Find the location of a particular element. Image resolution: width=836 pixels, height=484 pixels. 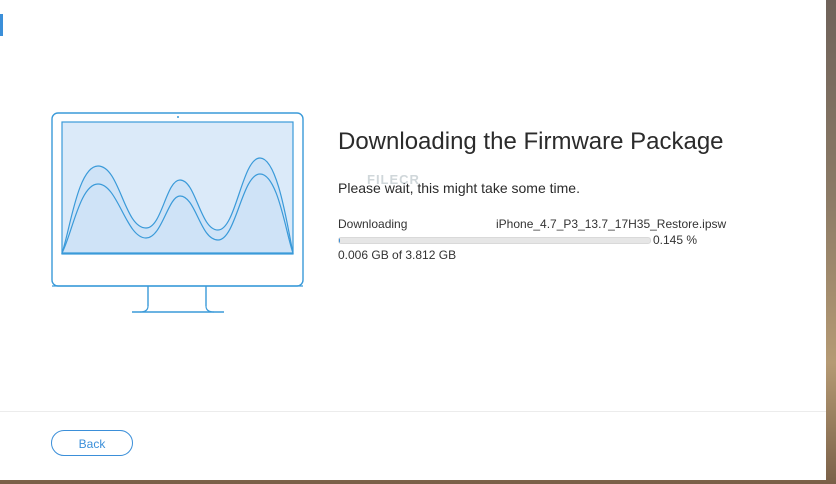

download-size-text: 0.006 GB of 3.812 GB is located at coordinates (397, 255).